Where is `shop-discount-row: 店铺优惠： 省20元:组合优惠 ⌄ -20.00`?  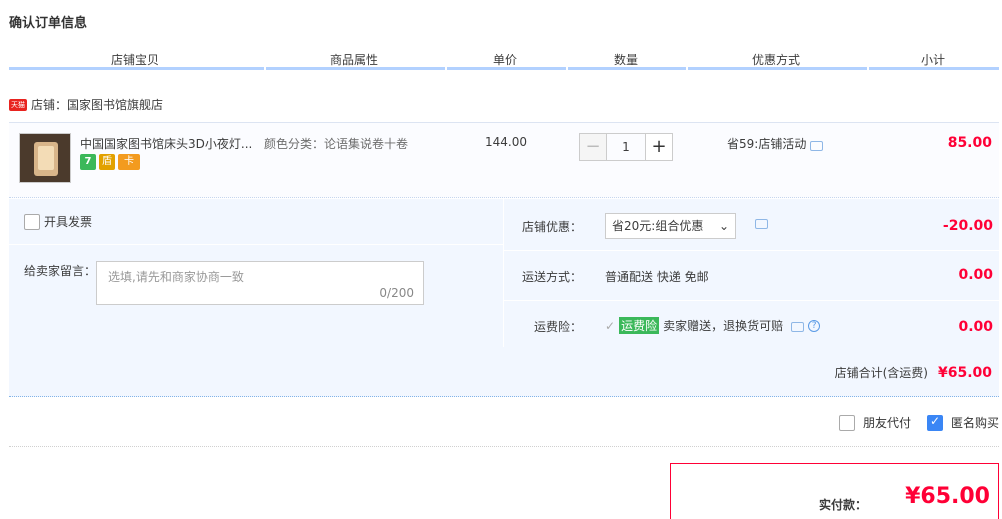
shop-discount-row: 店铺优惠： 省20元:组合优惠 ⌄ -20.00 is located at coordinates (752, 225).